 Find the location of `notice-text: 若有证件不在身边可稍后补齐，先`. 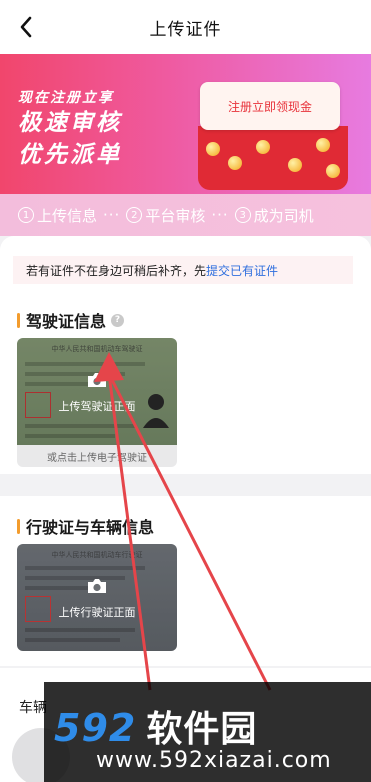

notice-text: 若有证件不在身边可稍后补齐，先 is located at coordinates (116, 270).